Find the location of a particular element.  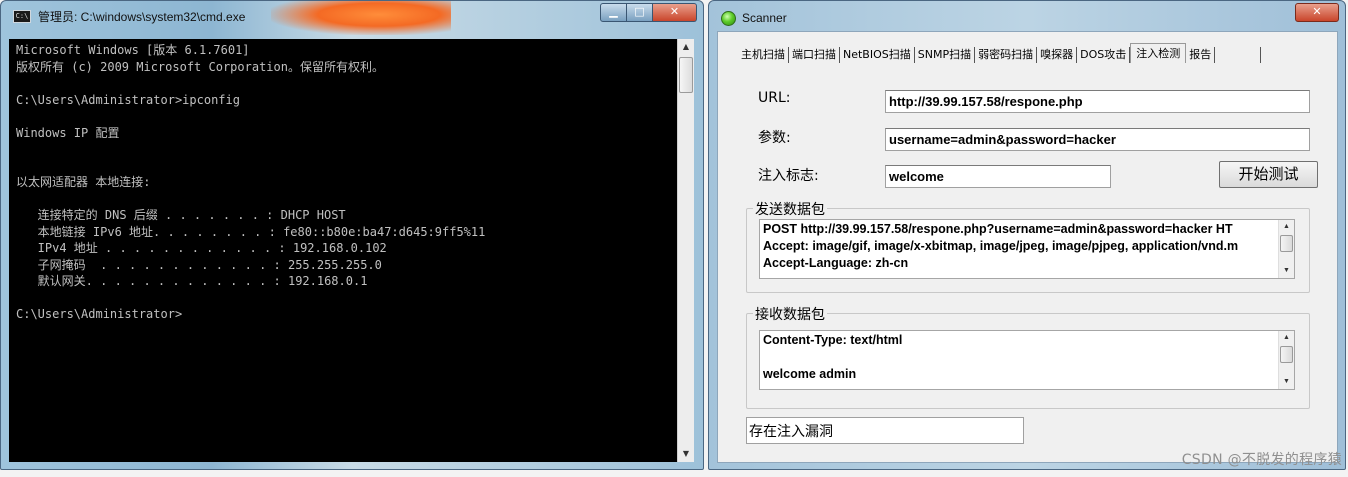

tab-2: NetBIOS扫描 is located at coordinates (877, 55).